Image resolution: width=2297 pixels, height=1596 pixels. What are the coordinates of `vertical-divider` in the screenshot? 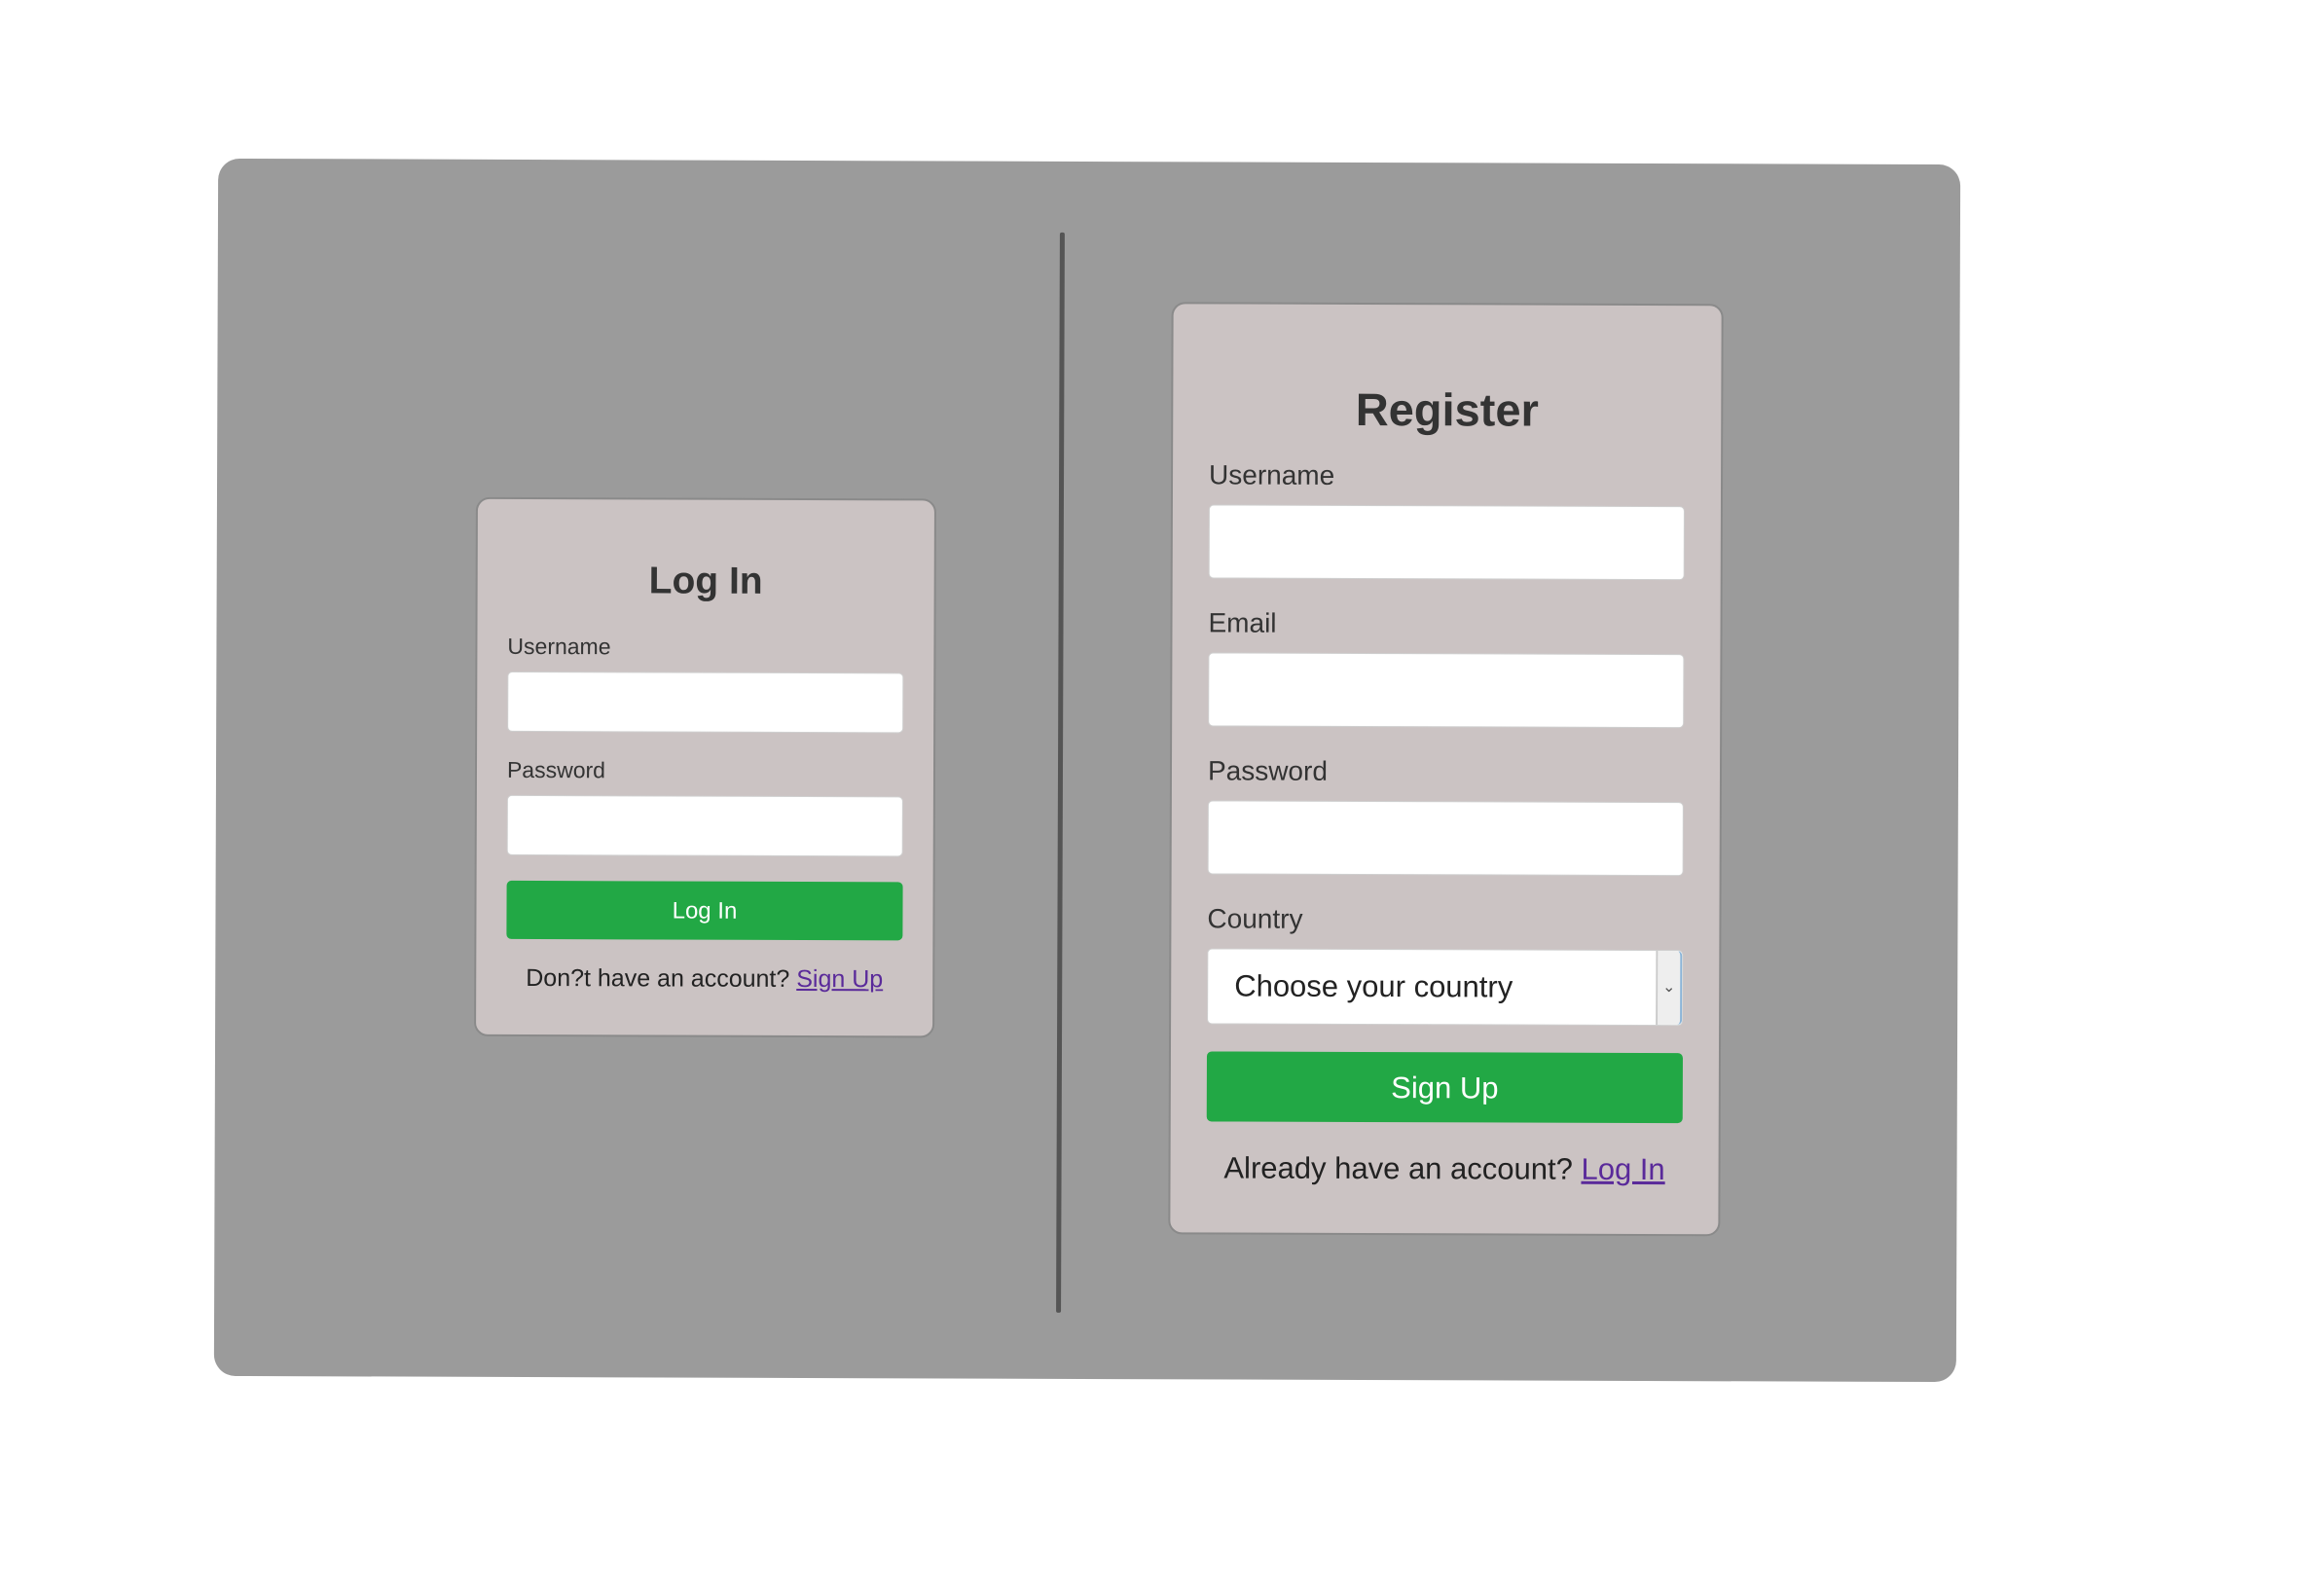 It's located at (1061, 772).